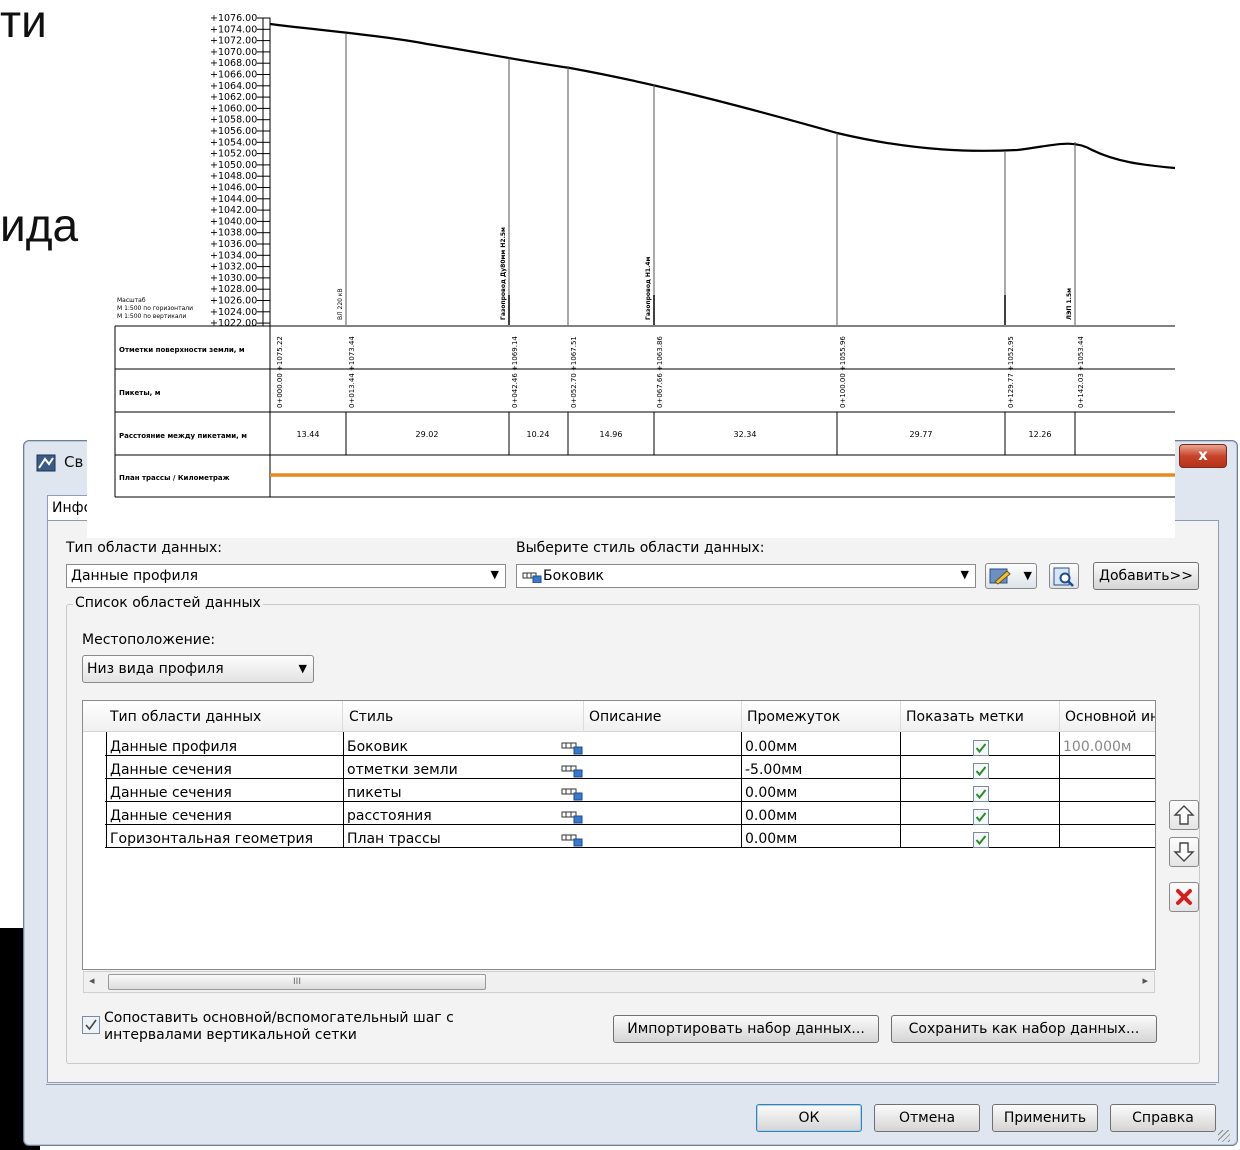 This screenshot has height=1150, width=1240. What do you see at coordinates (746, 576) in the screenshot?
I see `style-select: Боковик ▼` at bounding box center [746, 576].